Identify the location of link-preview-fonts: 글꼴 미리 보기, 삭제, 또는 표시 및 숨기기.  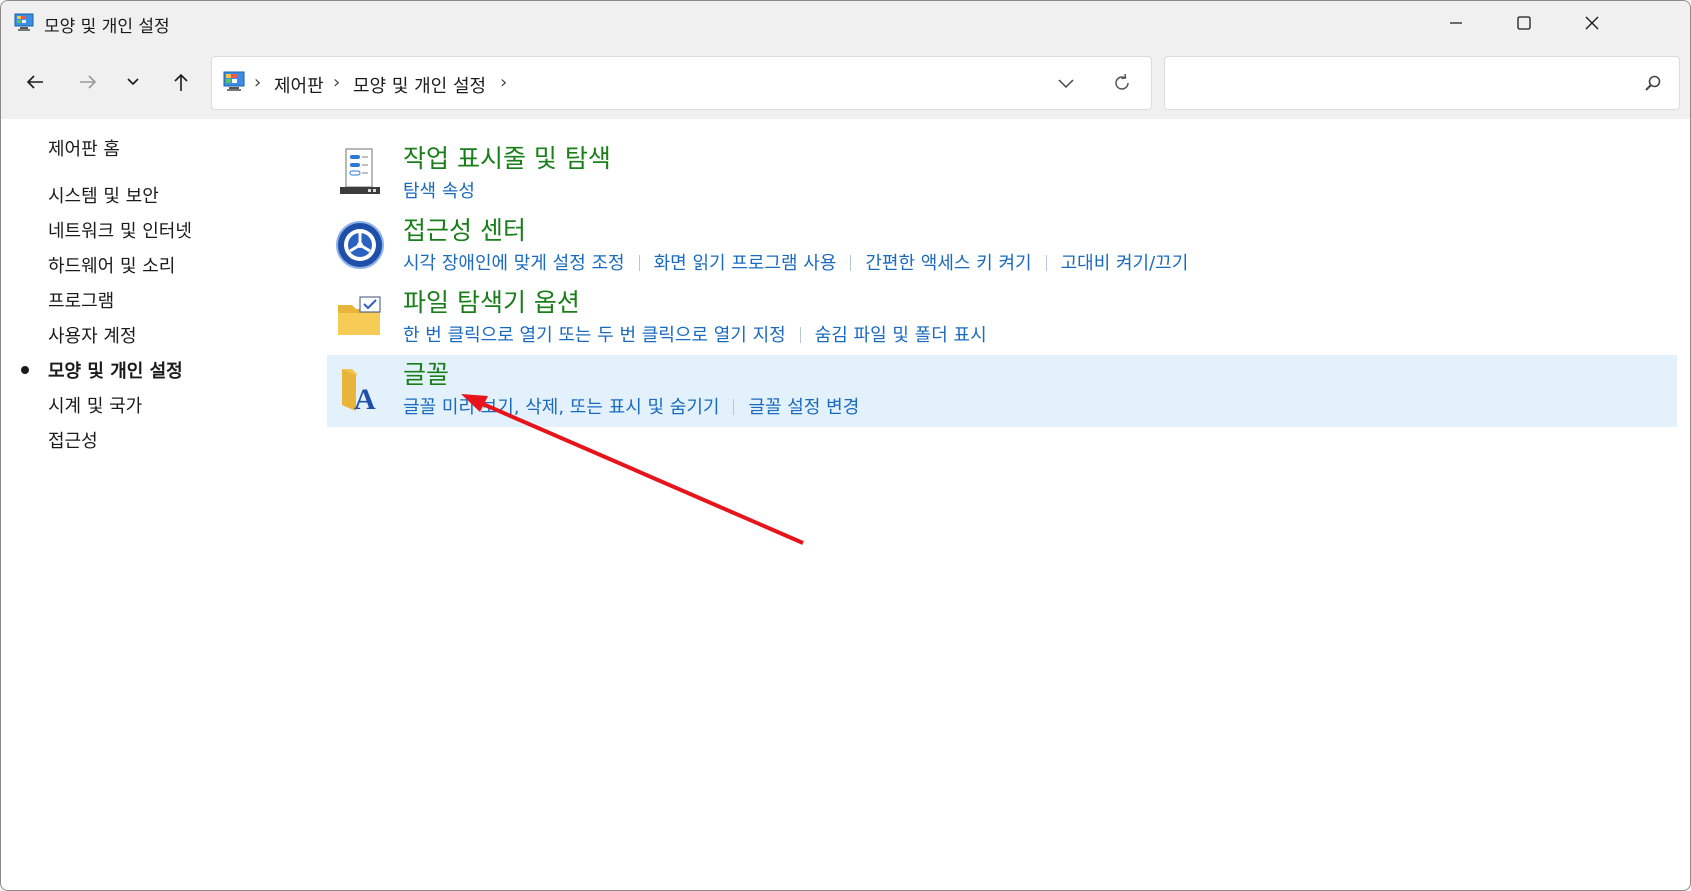
(561, 407).